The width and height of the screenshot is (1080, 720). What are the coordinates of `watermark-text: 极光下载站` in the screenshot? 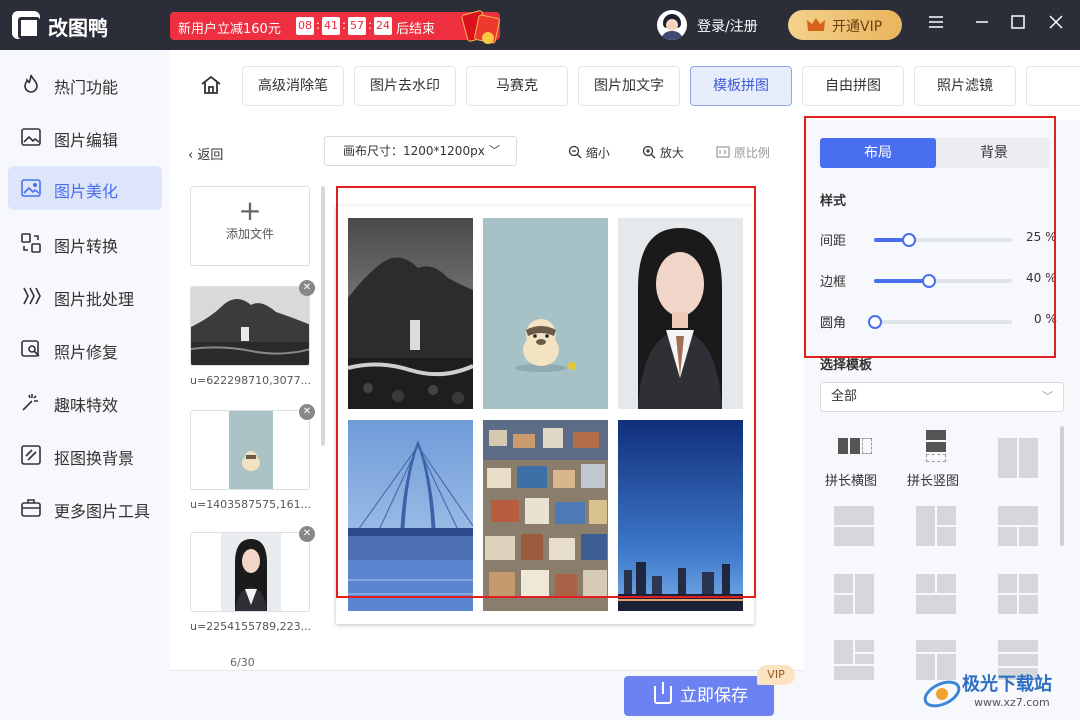 It's located at (1007, 684).